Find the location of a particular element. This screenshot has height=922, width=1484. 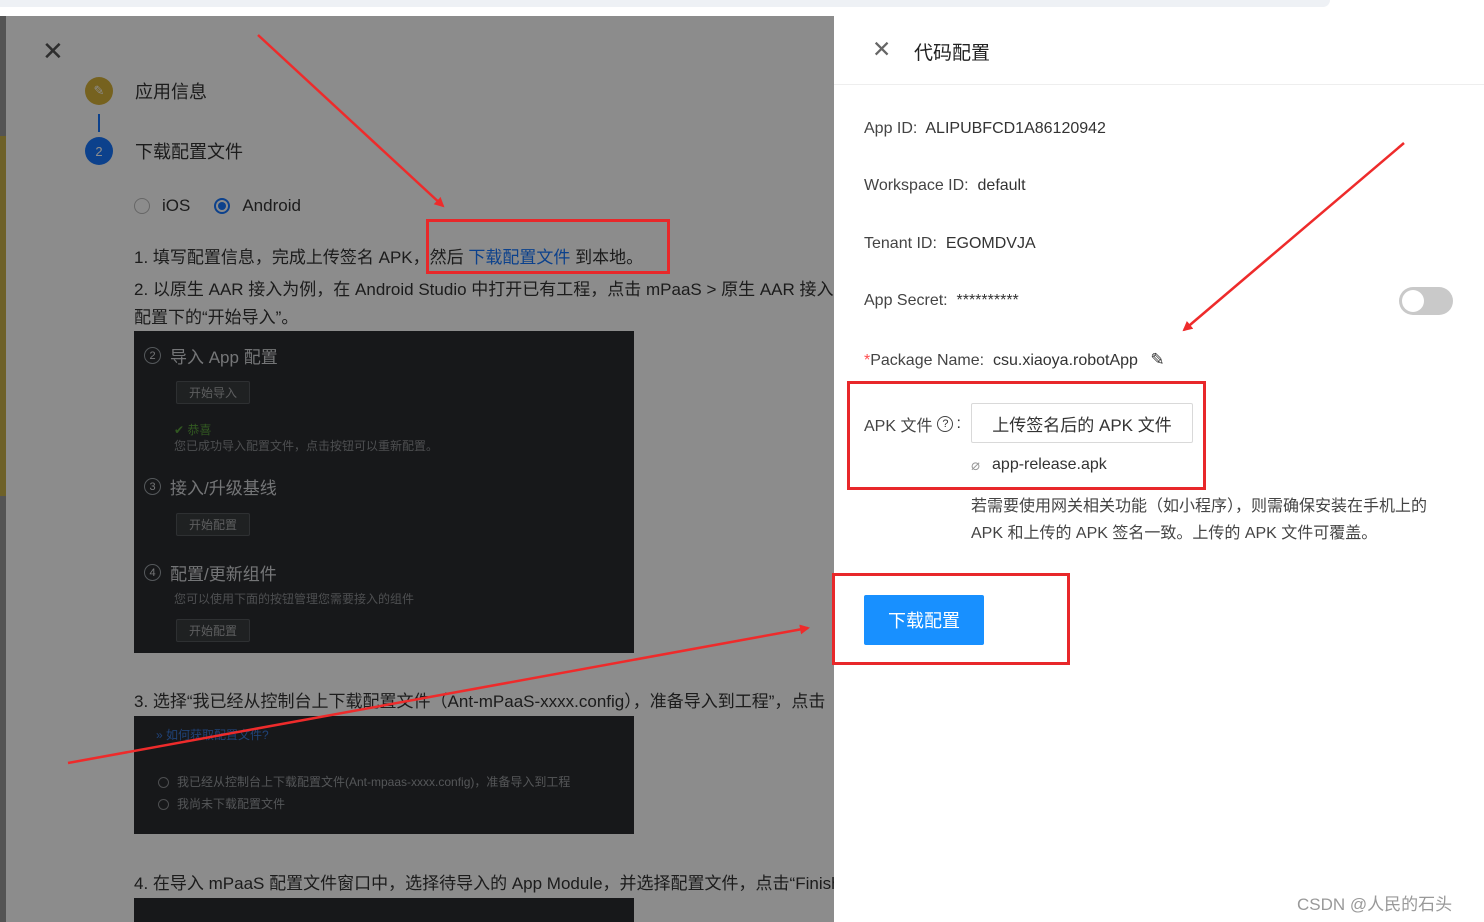

field-label: App Secret: is located at coordinates (906, 300).